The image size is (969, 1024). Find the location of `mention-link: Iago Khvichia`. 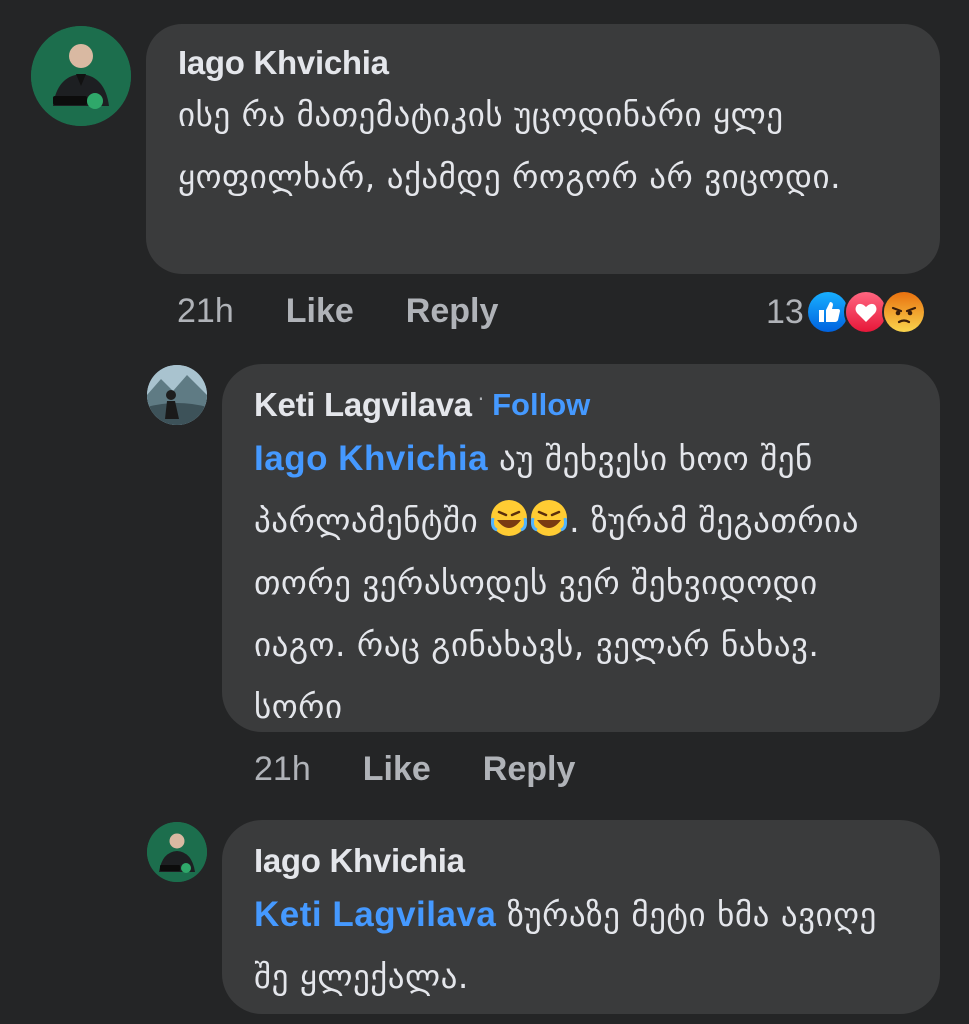

mention-link: Iago Khvichia is located at coordinates (371, 458).